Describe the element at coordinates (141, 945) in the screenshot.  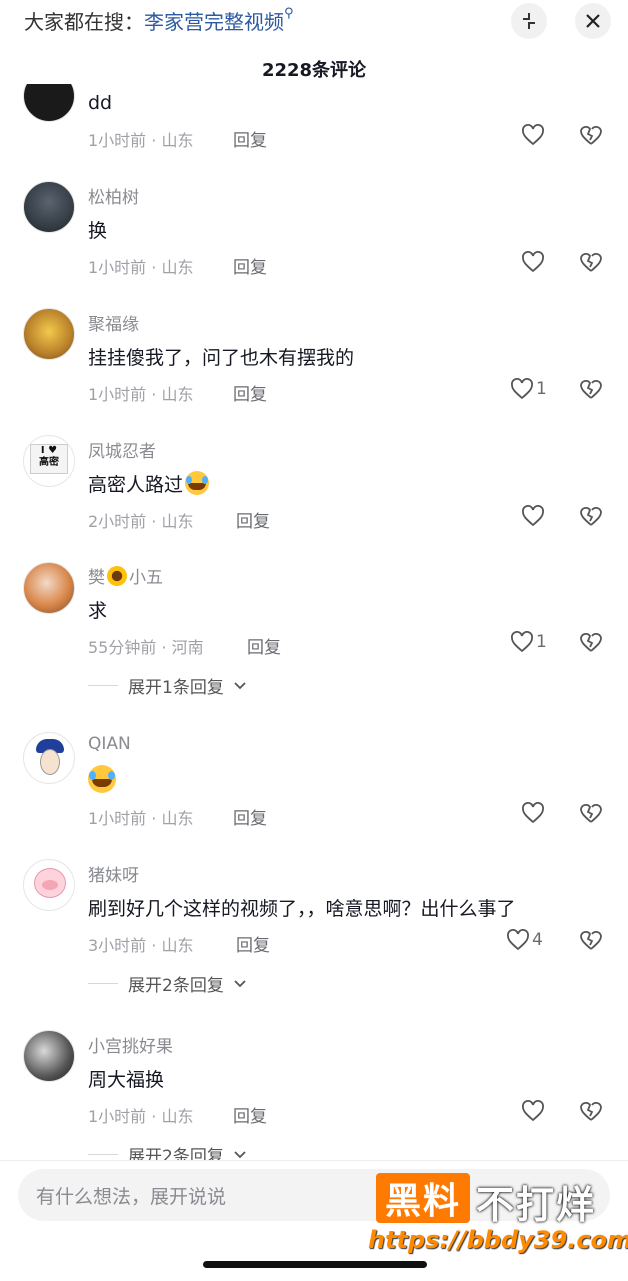
I see `comment-meta: 3小时前 · 山东` at that location.